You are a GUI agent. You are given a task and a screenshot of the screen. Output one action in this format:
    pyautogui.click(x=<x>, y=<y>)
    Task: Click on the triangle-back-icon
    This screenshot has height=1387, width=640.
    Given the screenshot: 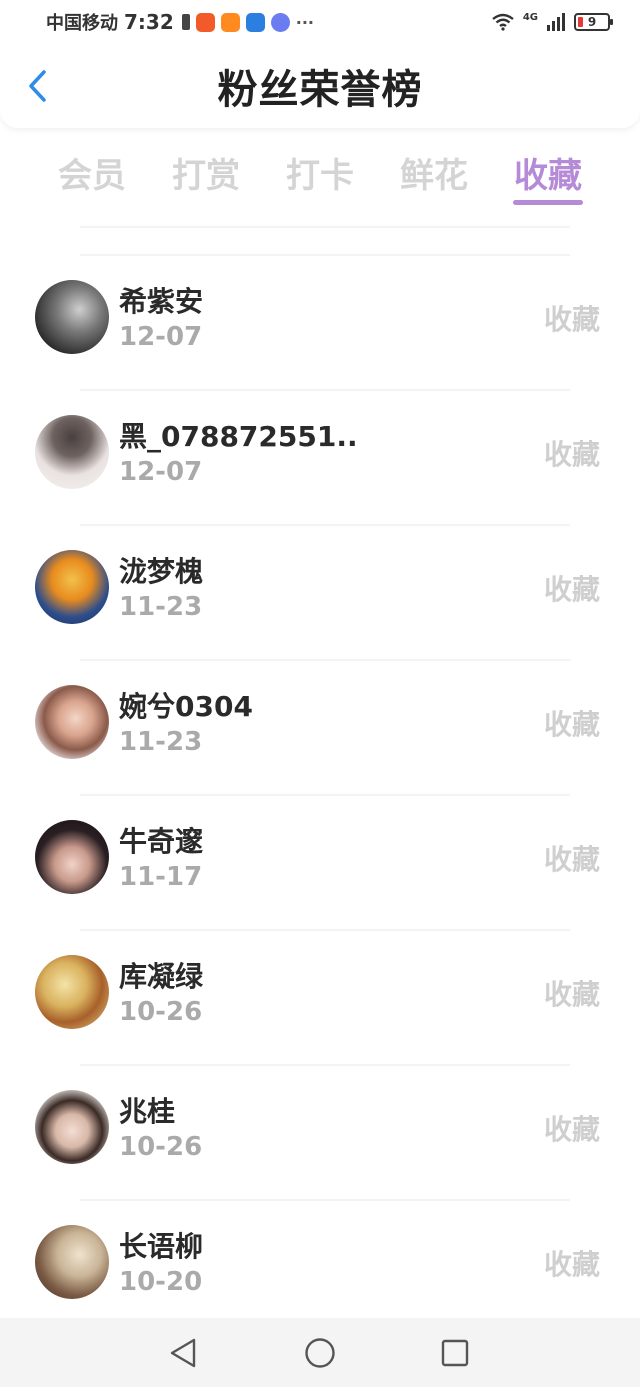 What is the action you would take?
    pyautogui.click(x=183, y=1353)
    